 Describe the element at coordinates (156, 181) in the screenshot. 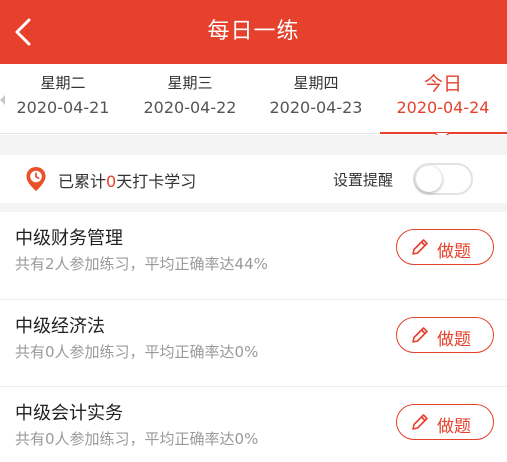

I see `checkin-suffix: 天打卡学习` at that location.